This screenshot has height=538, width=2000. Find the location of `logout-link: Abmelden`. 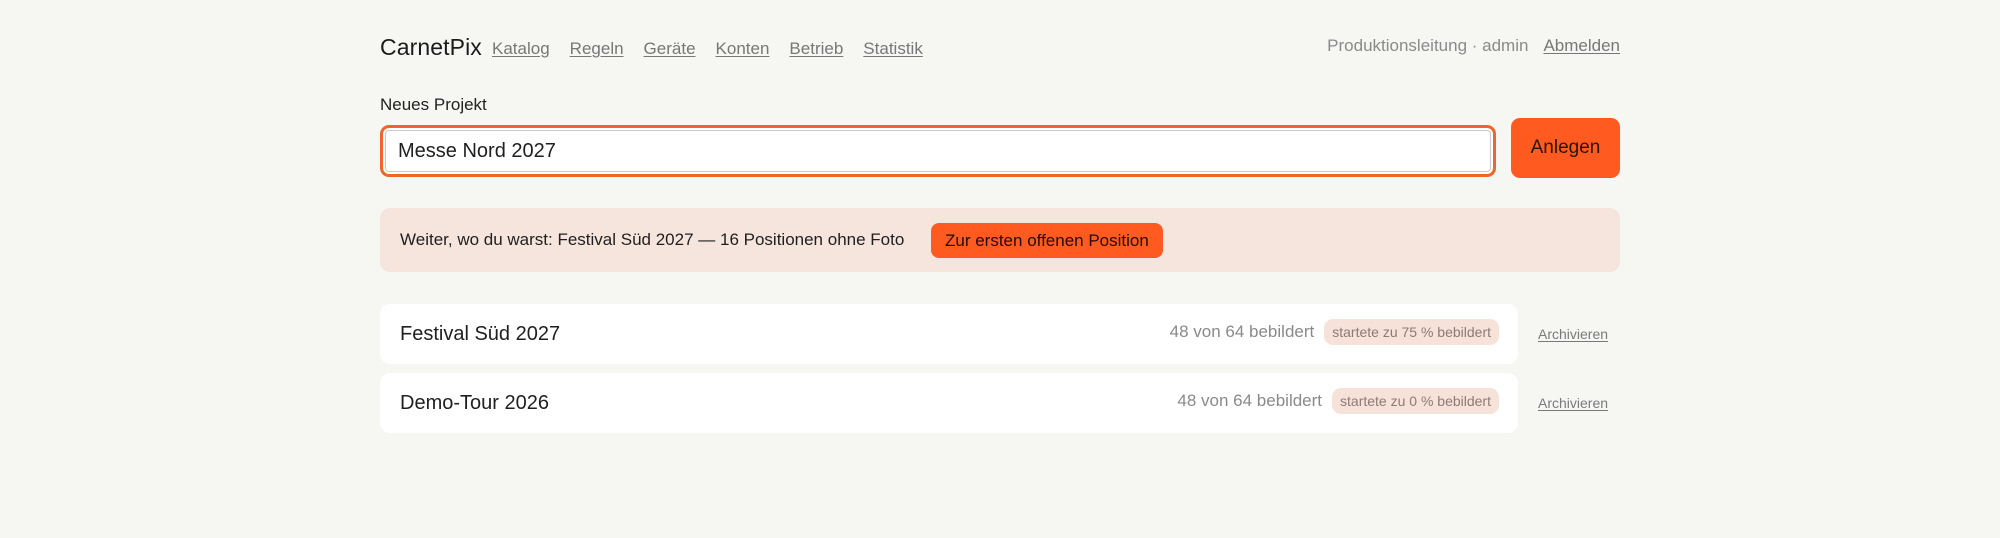

logout-link: Abmelden is located at coordinates (1581, 46).